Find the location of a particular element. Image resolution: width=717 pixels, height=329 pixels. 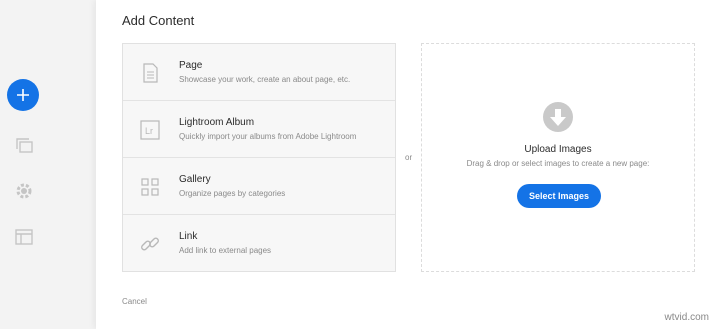

option-link: Link Add link to external pages is located at coordinates (259, 243).